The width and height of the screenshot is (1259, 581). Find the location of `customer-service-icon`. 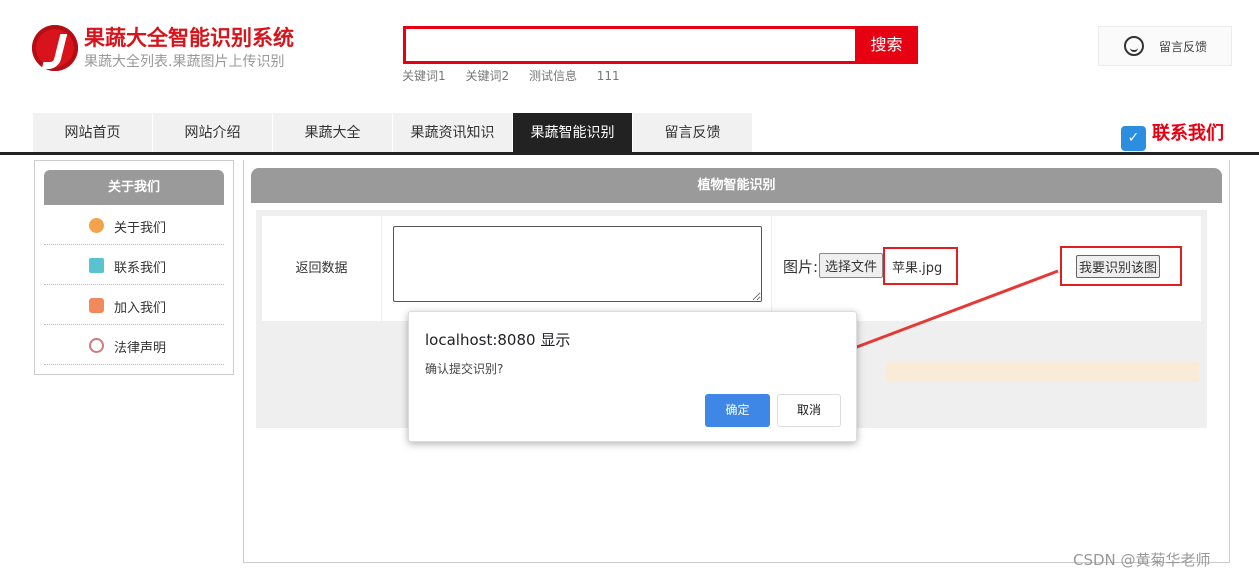

customer-service-icon is located at coordinates (1134, 46).